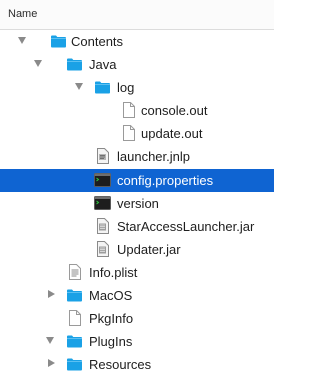 This screenshot has width=320, height=385. Describe the element at coordinates (23, 14) in the screenshot. I see `name-column-label: Name` at that location.